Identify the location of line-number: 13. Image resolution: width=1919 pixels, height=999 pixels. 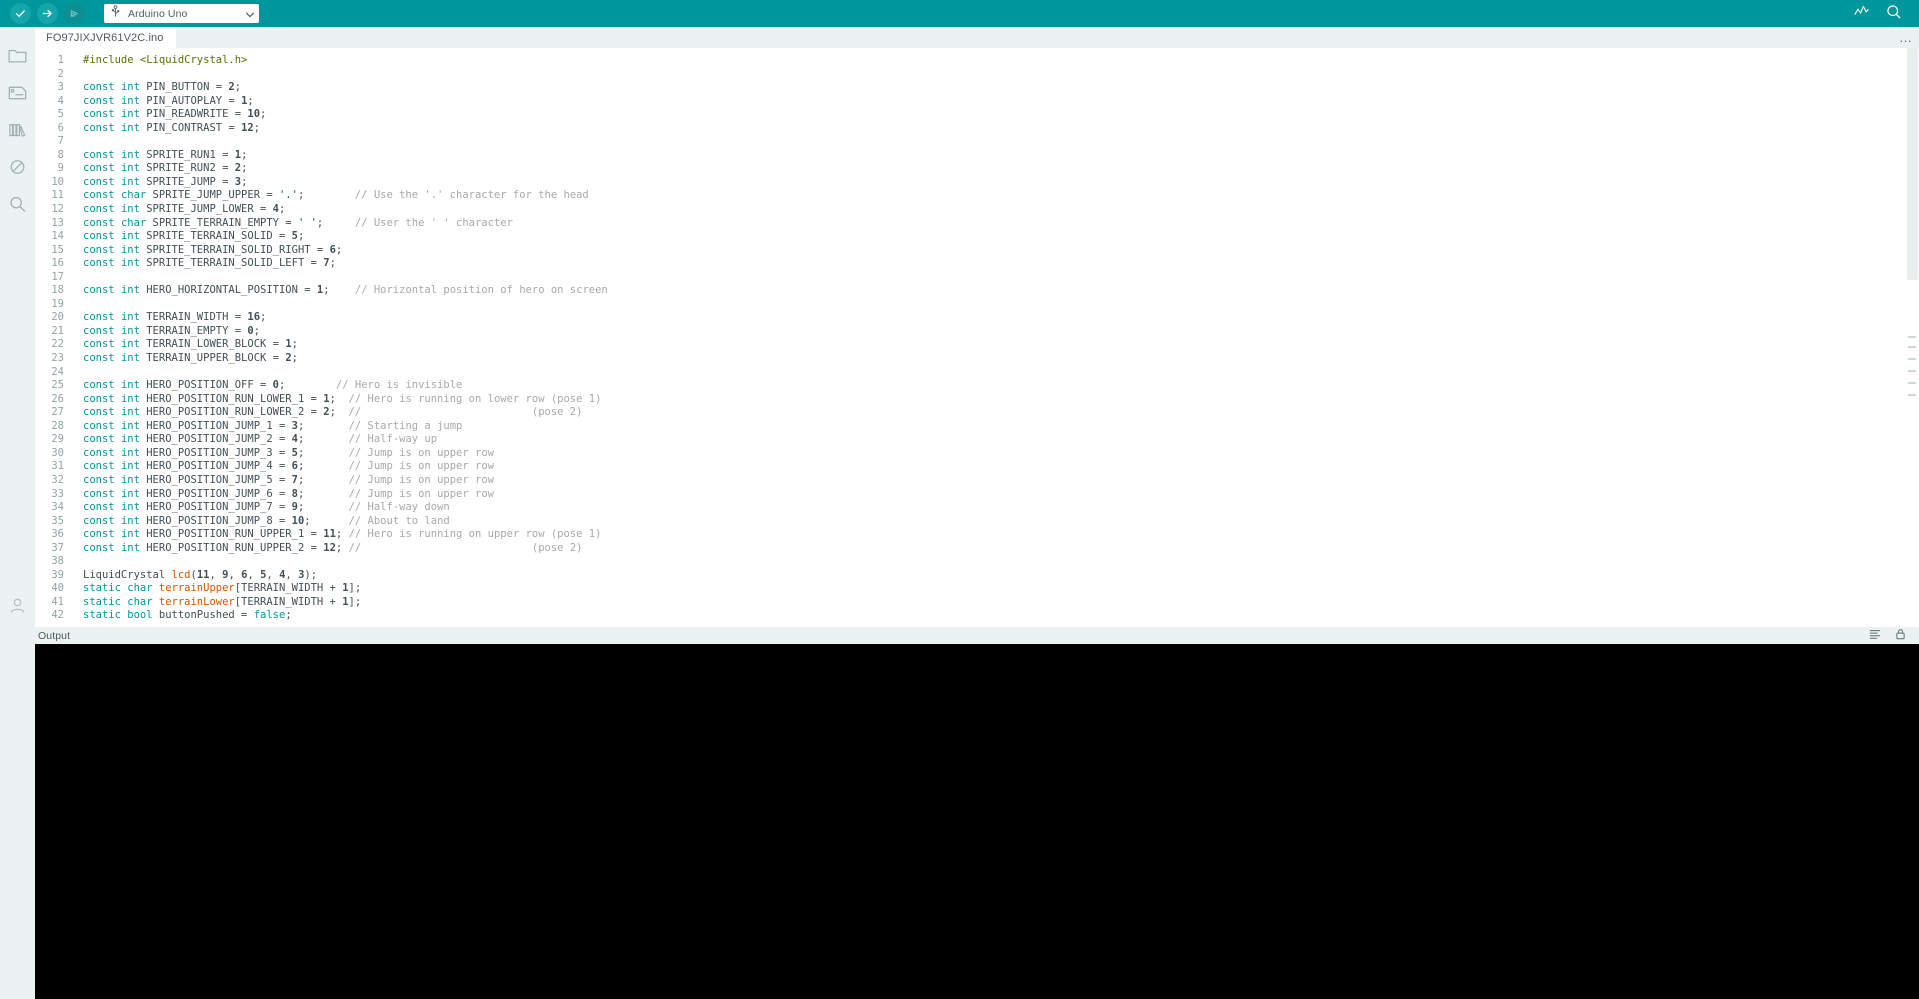
(57, 222).